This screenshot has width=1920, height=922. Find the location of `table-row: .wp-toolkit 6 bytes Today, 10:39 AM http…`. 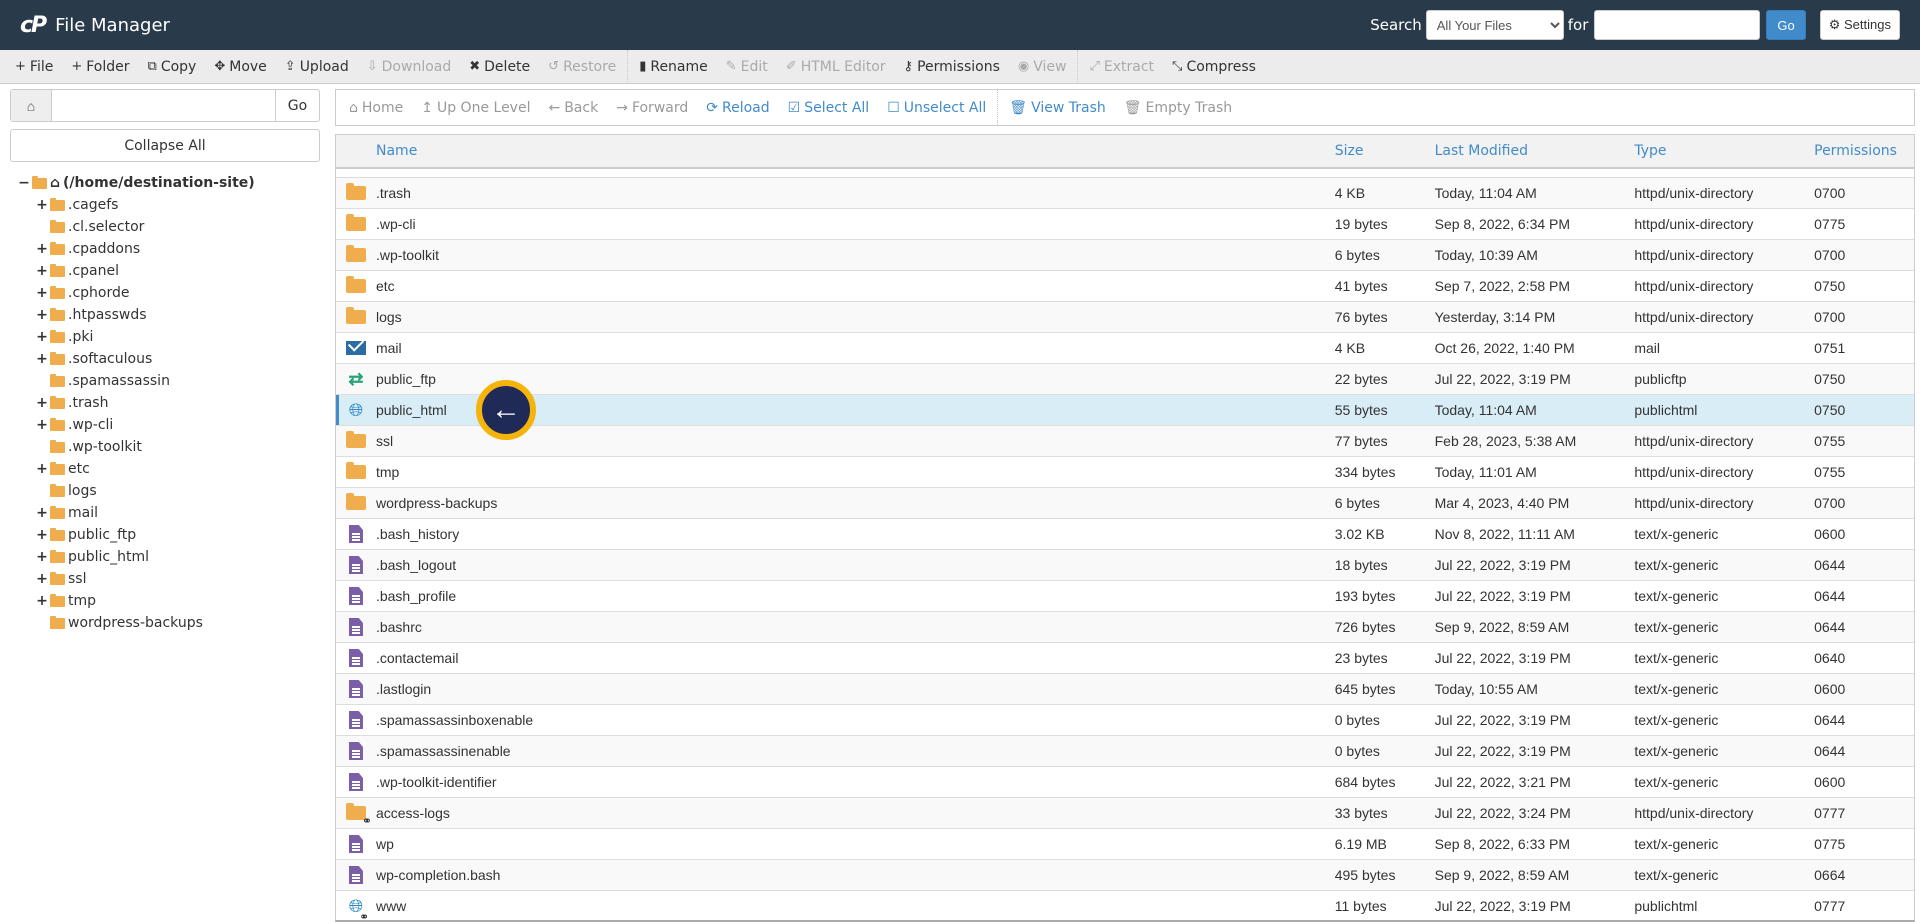

table-row: .wp-toolkit 6 bytes Today, 10:39 AM http… is located at coordinates (1125, 255).